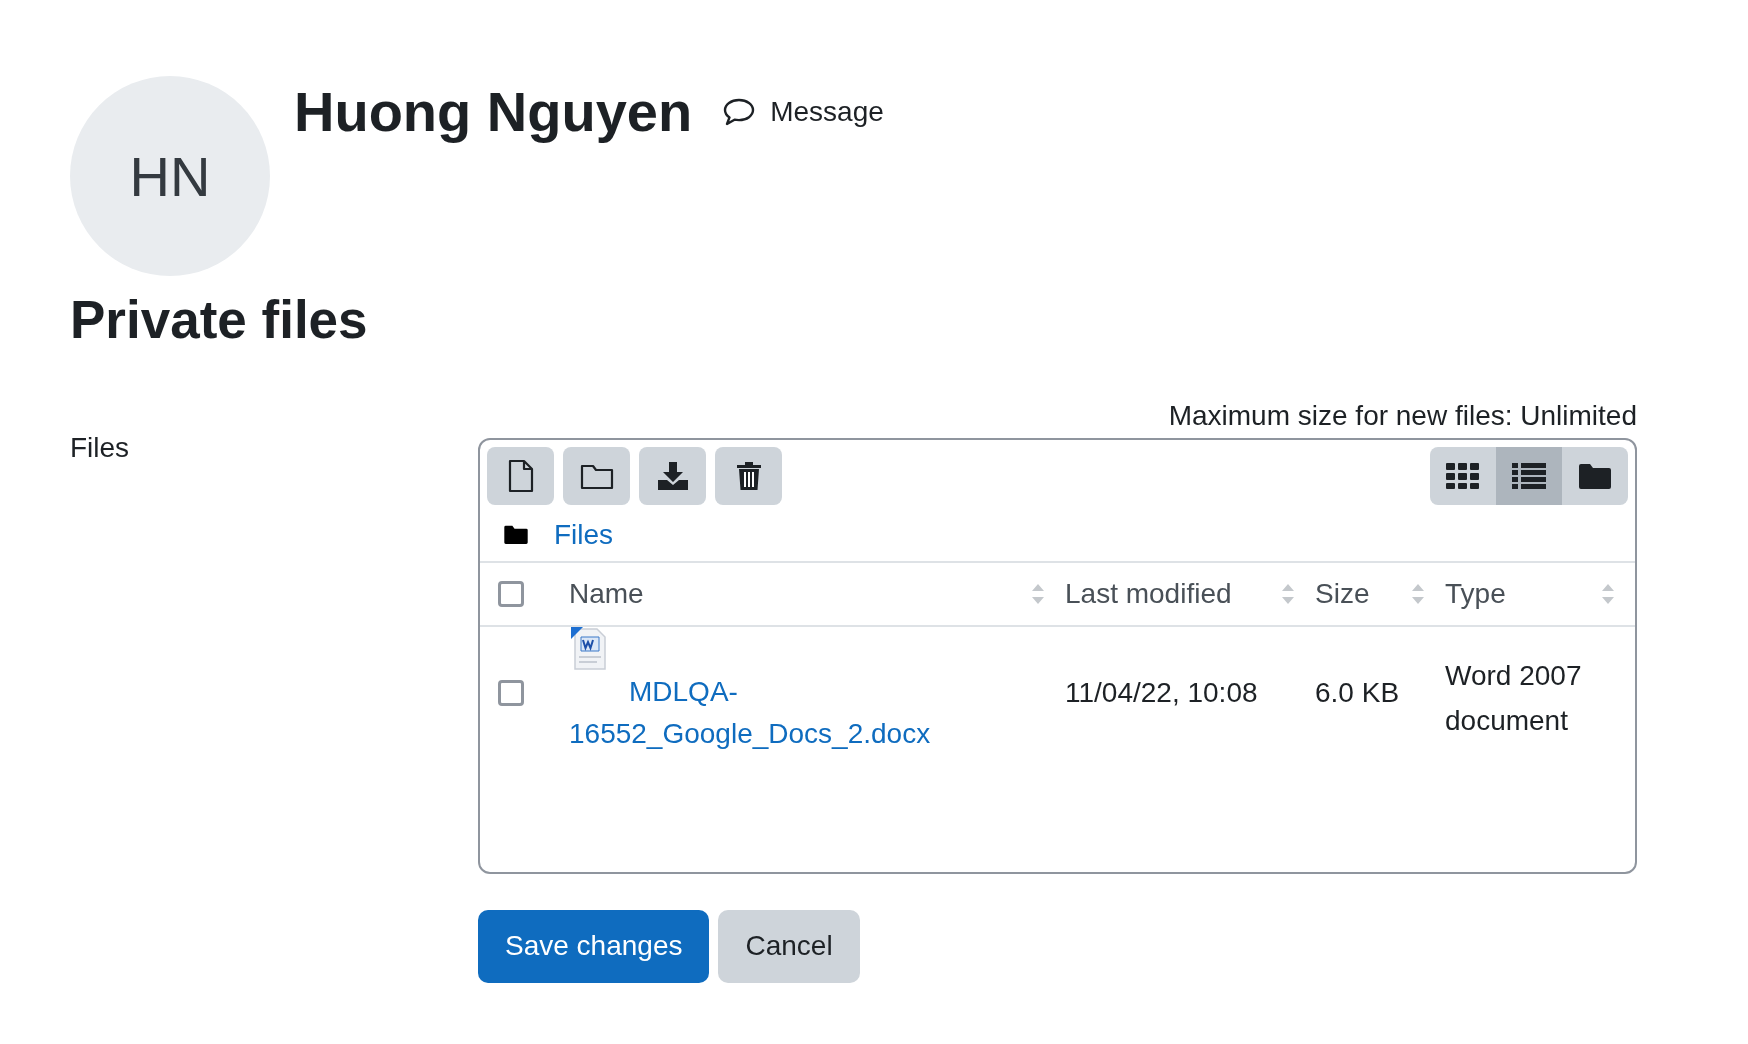 Image resolution: width=1748 pixels, height=1044 pixels. What do you see at coordinates (511, 594) in the screenshot?
I see `select-all-checkbox` at bounding box center [511, 594].